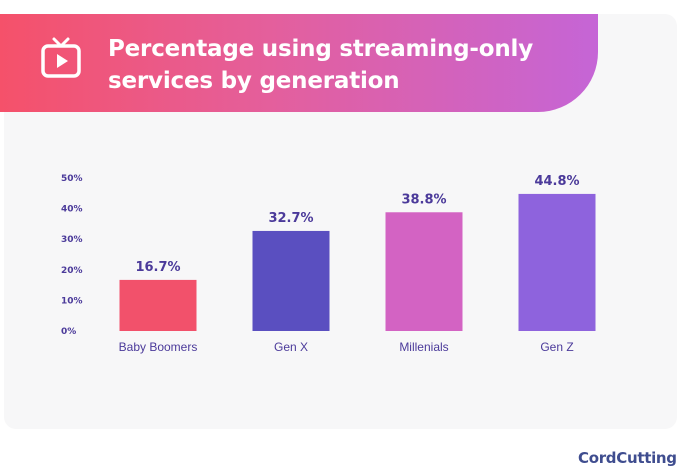 The height and width of the screenshot is (470, 679). I want to click on y-tick-label: 20%, so click(72, 271).